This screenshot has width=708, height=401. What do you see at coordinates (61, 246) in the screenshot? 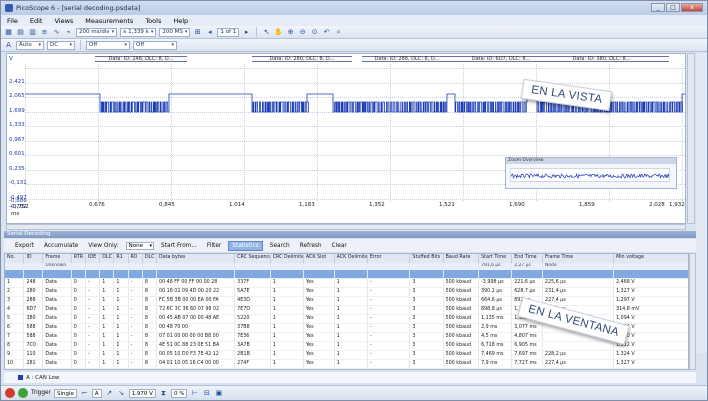
I see `accumulate-button: Accumulate` at bounding box center [61, 246].